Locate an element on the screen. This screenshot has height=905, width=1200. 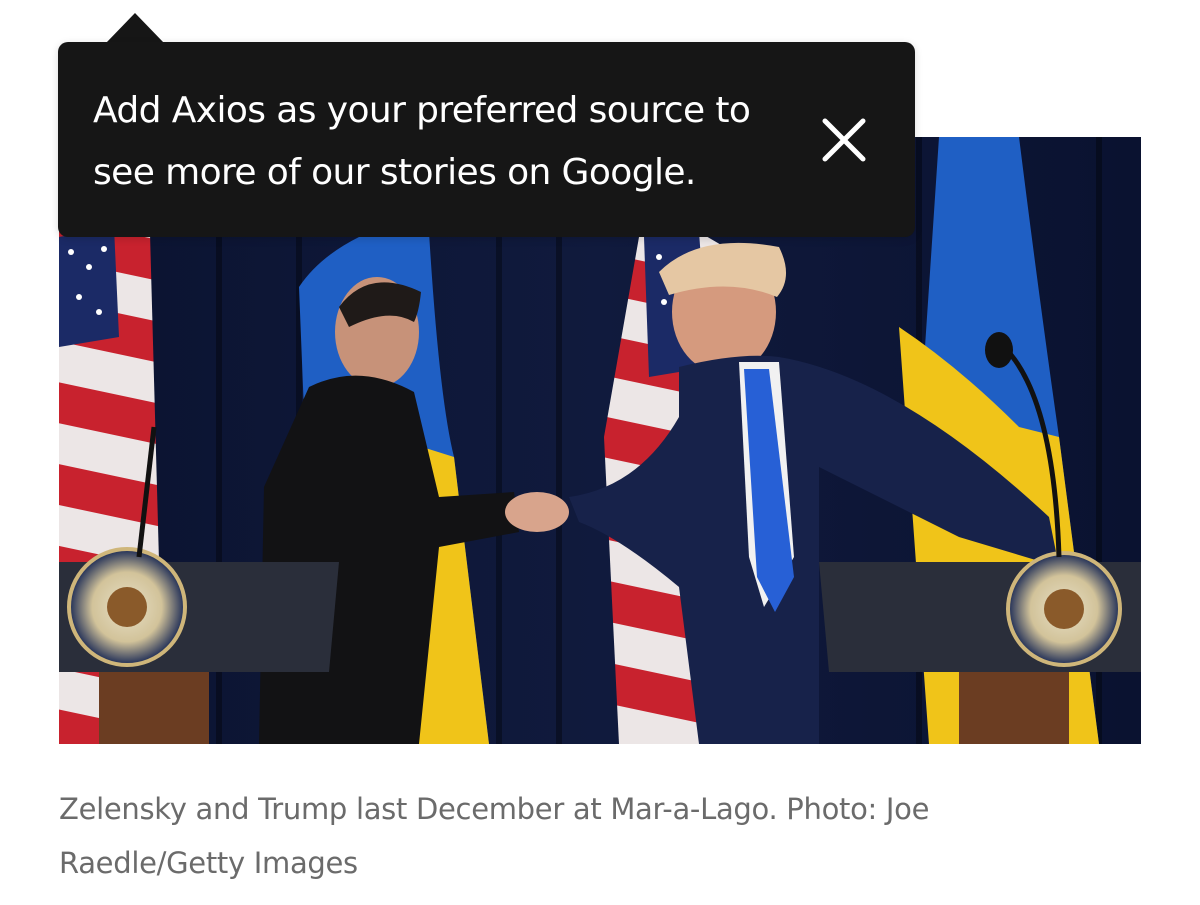
tooltip-pointer is located at coordinates (135, 28).